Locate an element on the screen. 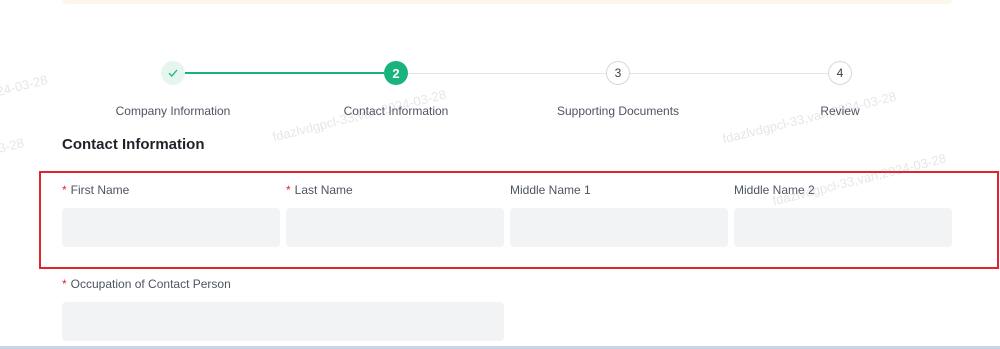 This screenshot has height=349, width=1000. occupation-field: * Occupation of Contact Person is located at coordinates (283, 308).